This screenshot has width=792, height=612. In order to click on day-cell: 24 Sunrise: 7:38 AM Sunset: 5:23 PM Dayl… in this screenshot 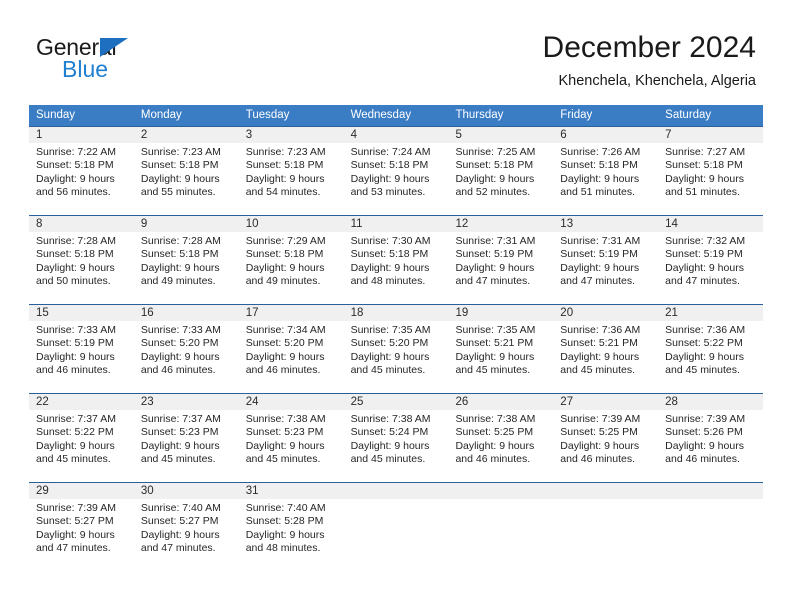, I will do `click(291, 438)`.